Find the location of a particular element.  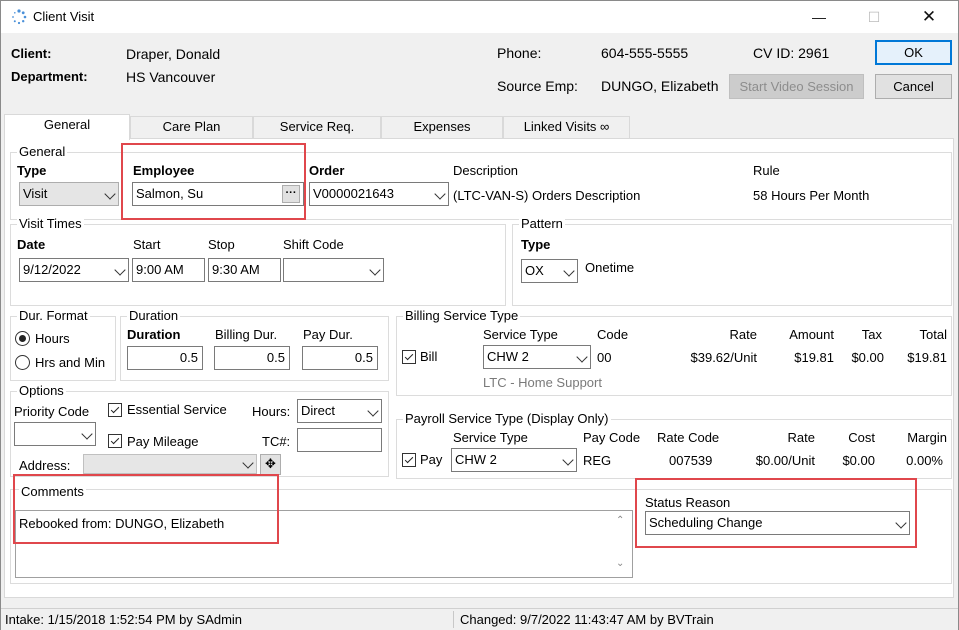

shift-code-label: Shift Code is located at coordinates (313, 244).